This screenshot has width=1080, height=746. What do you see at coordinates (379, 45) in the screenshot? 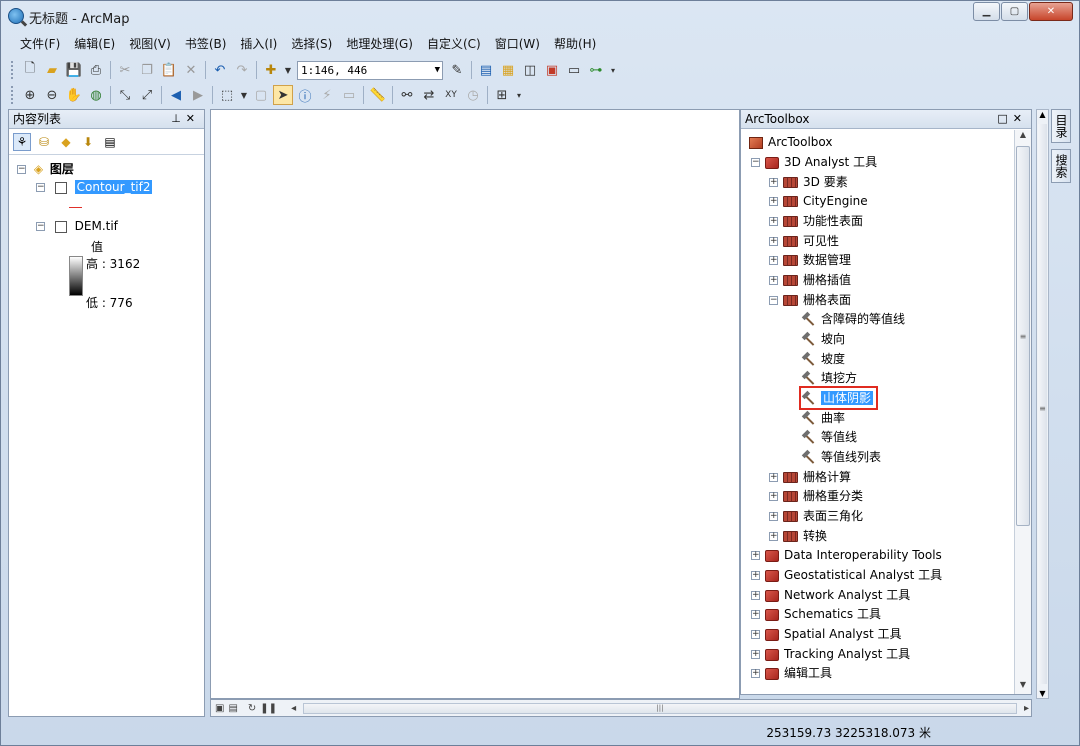
I see `menu-geoprocessing: 地理处理(G)` at bounding box center [379, 45].